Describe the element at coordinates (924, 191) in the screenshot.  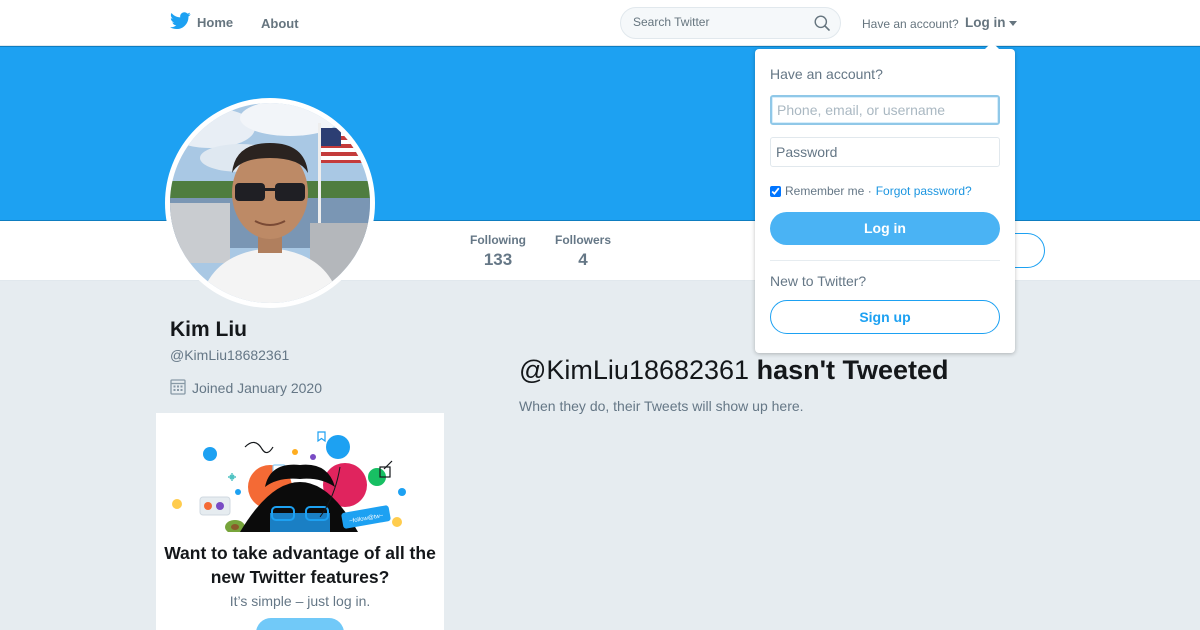
I see `forgot-password-link: Forgot password?` at that location.